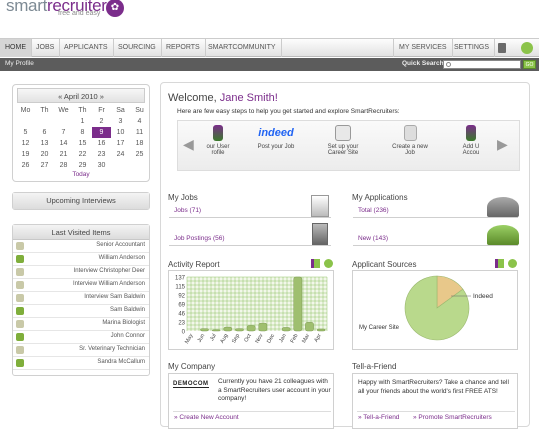 This screenshot has height=432, width=539. I want to click on sources-options-icon, so click(512, 263).